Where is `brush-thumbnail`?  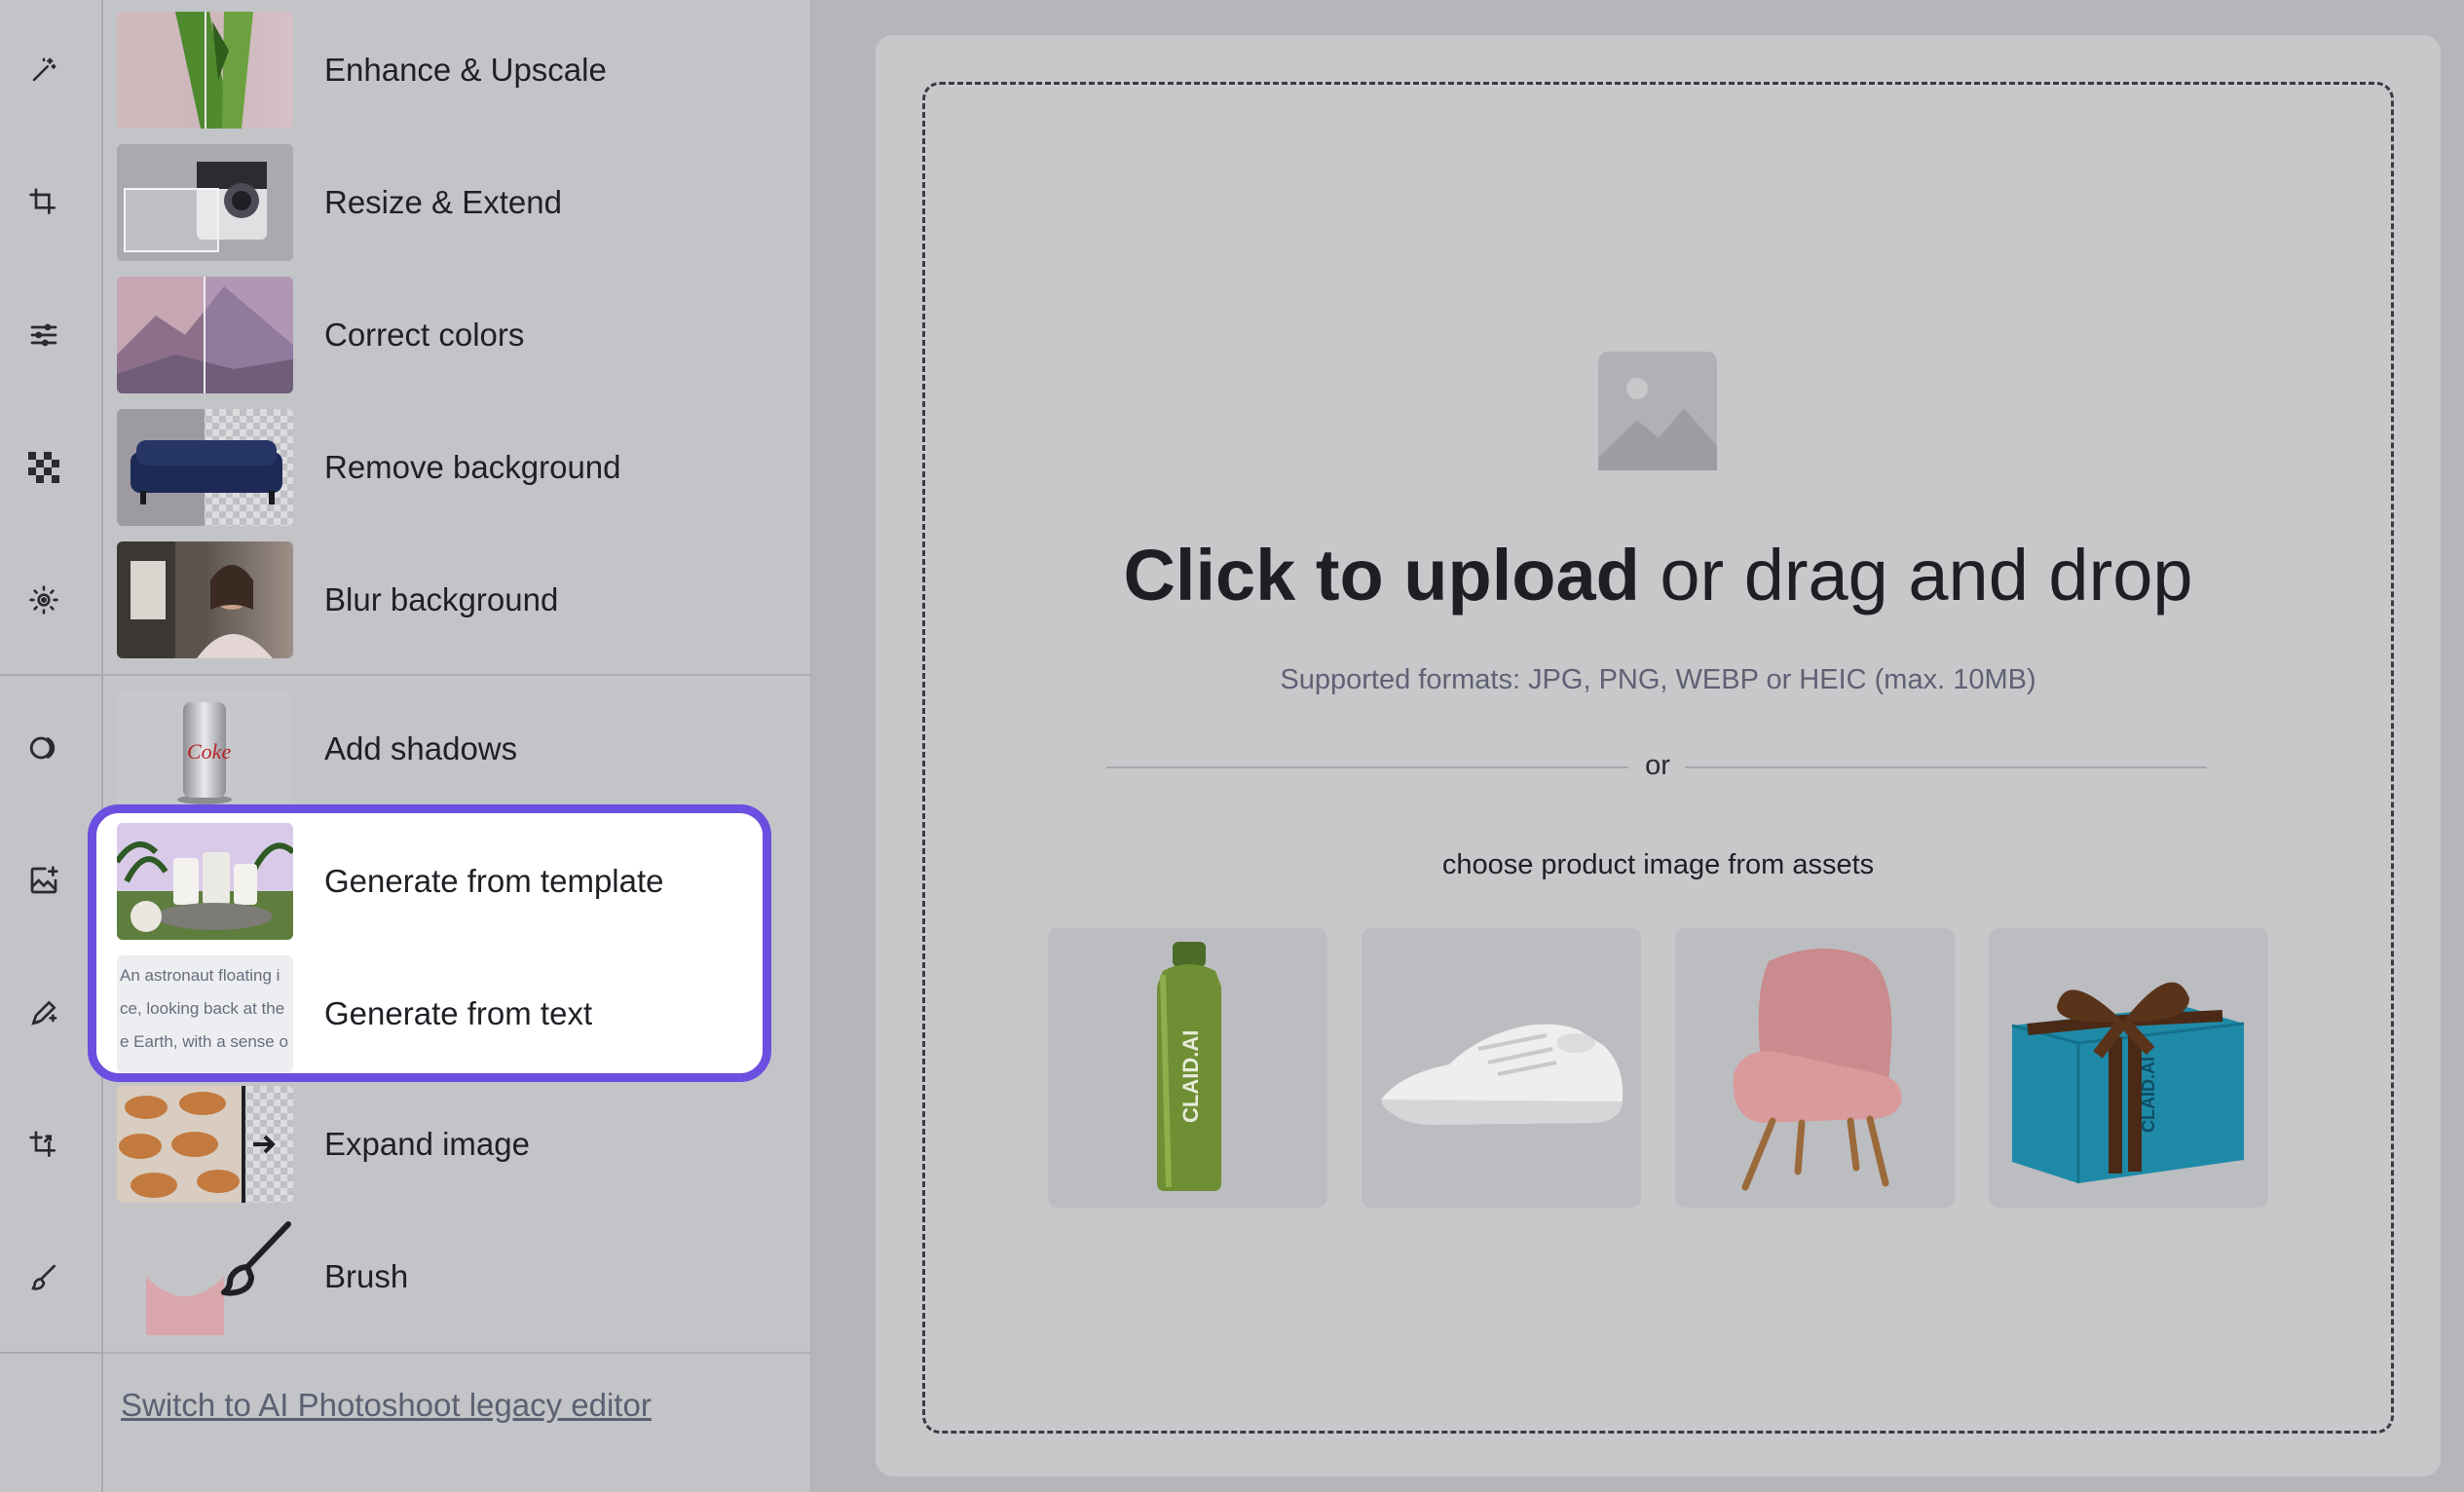
brush-thumbnail is located at coordinates (205, 1276).